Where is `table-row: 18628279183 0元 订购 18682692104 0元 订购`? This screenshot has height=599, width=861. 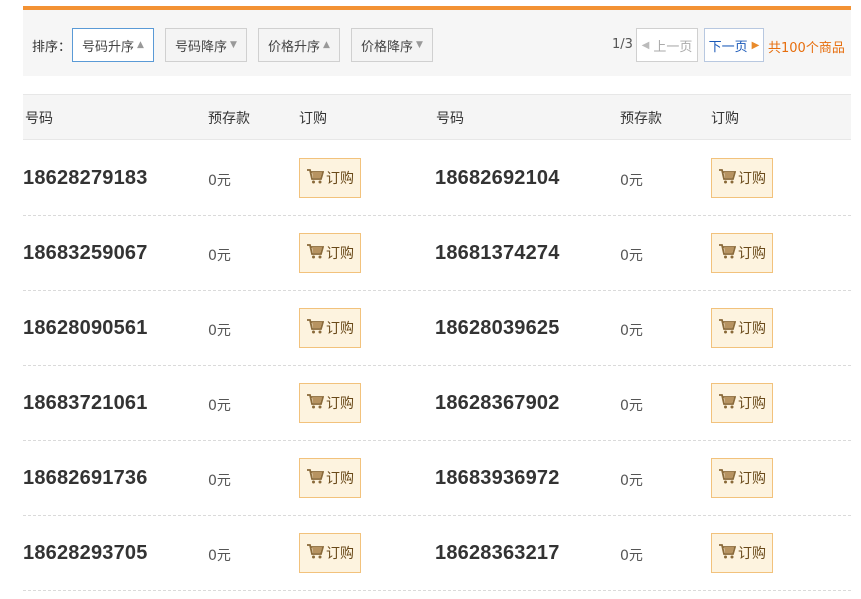 table-row: 18628279183 0元 订购 18682692104 0元 订购 is located at coordinates (437, 178).